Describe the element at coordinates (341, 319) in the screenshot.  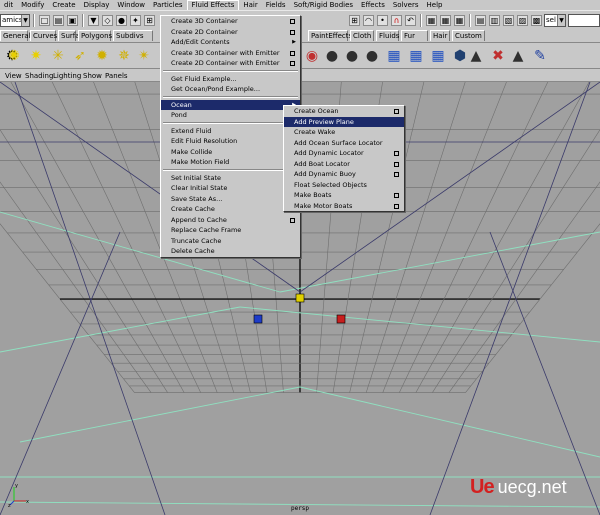
I see `x-handle-icon` at that location.